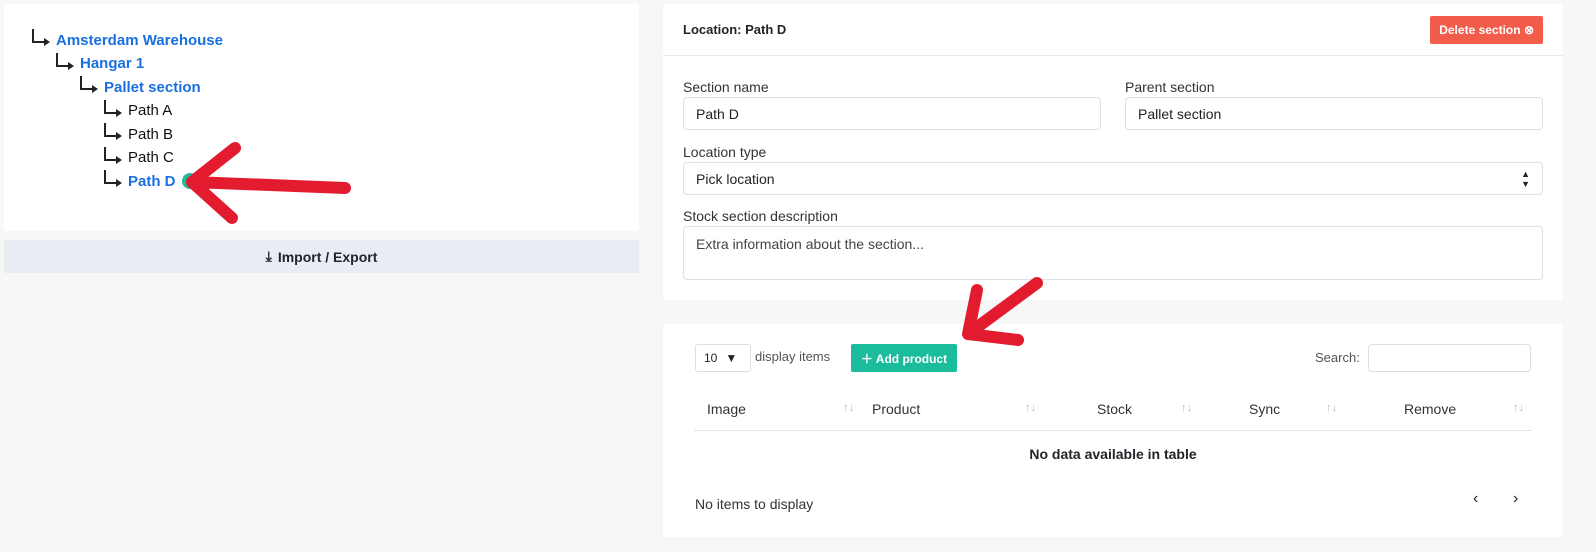 The width and height of the screenshot is (1596, 552). What do you see at coordinates (1002, 311) in the screenshot?
I see `annotation-arrow-add-product` at bounding box center [1002, 311].